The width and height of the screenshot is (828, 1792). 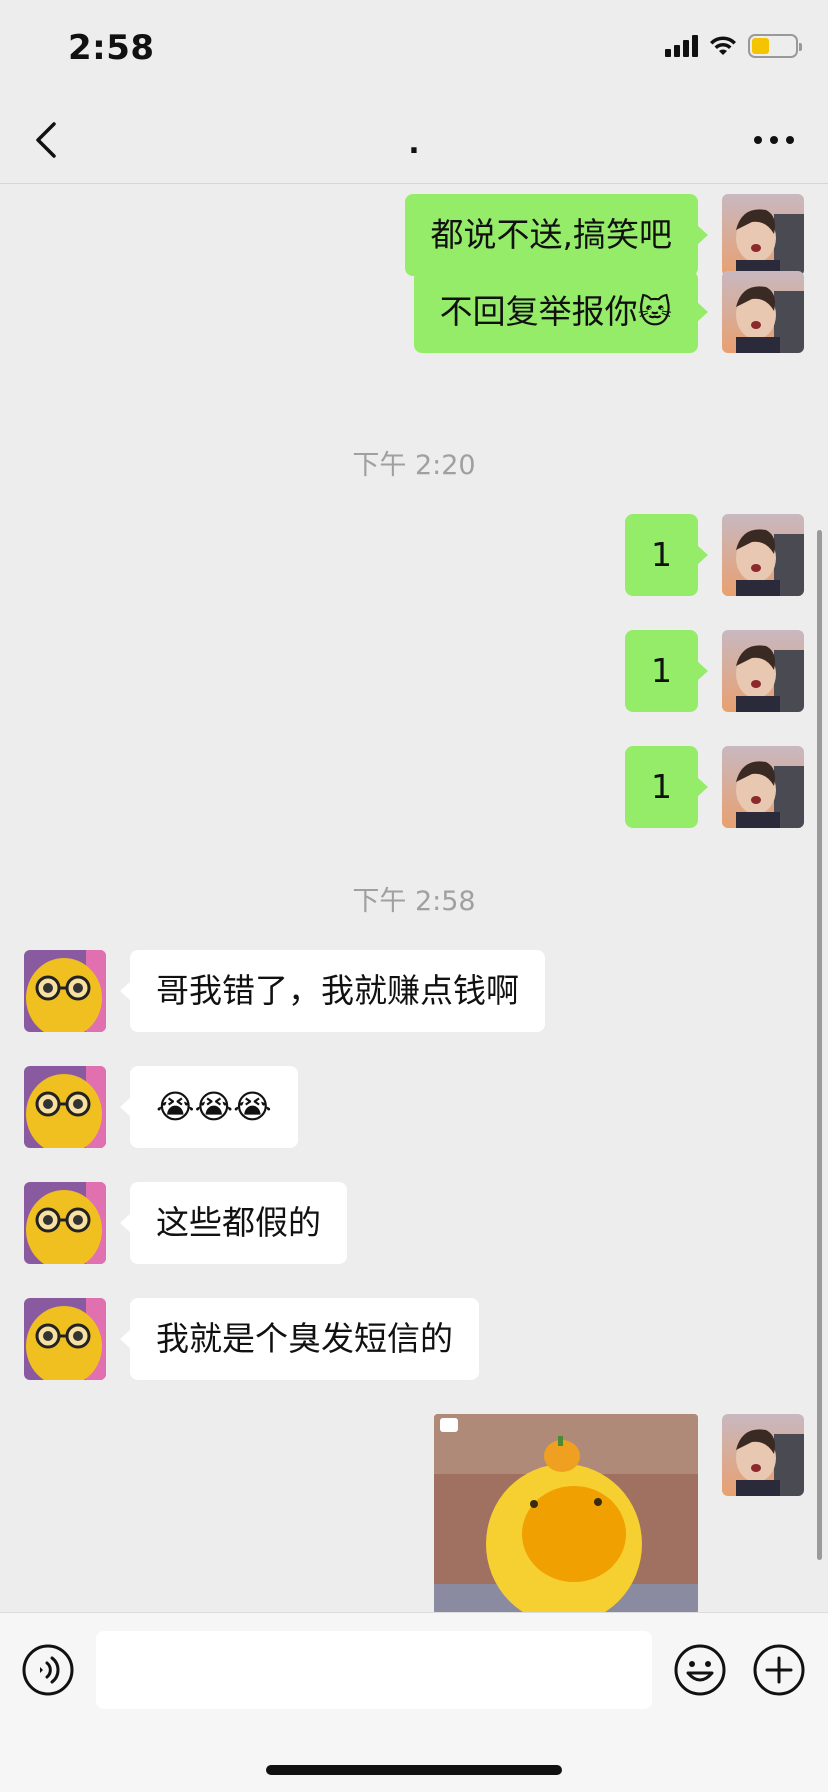 What do you see at coordinates (299, 1339) in the screenshot?
I see `received-message-bubble: 我就是个臭发短信的` at bounding box center [299, 1339].